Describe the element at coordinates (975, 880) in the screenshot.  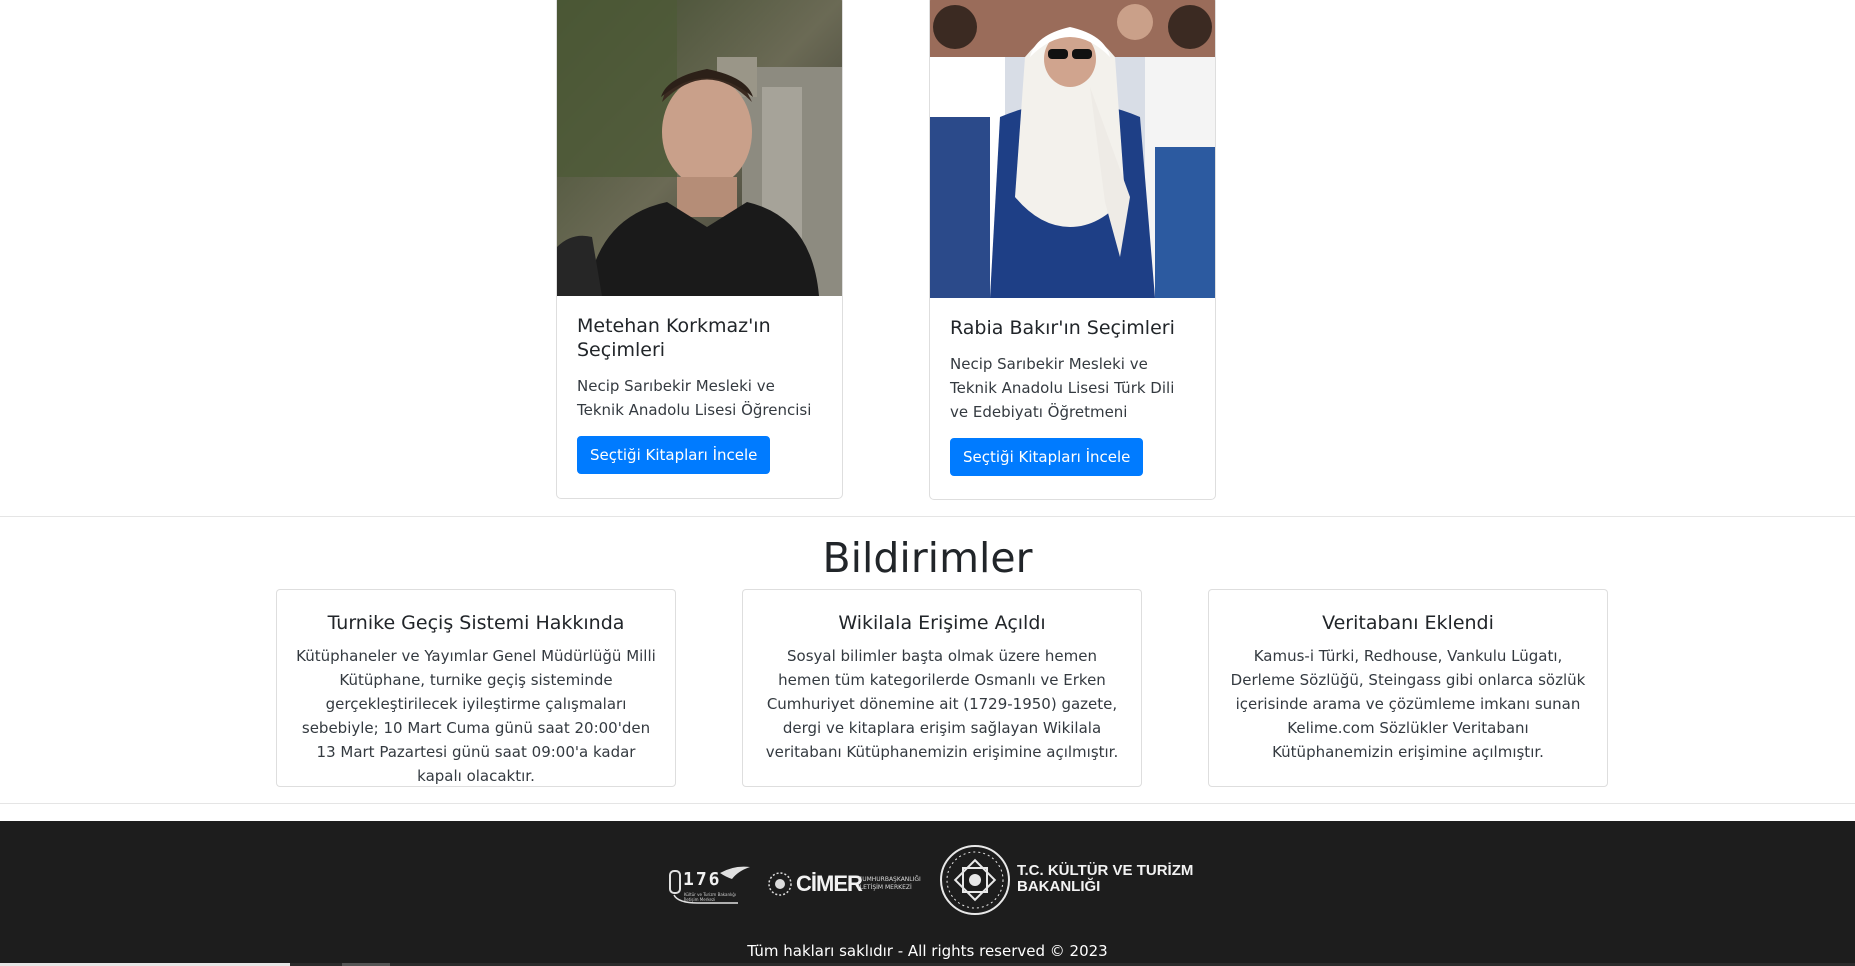
I see `ministry-seal-icon` at that location.